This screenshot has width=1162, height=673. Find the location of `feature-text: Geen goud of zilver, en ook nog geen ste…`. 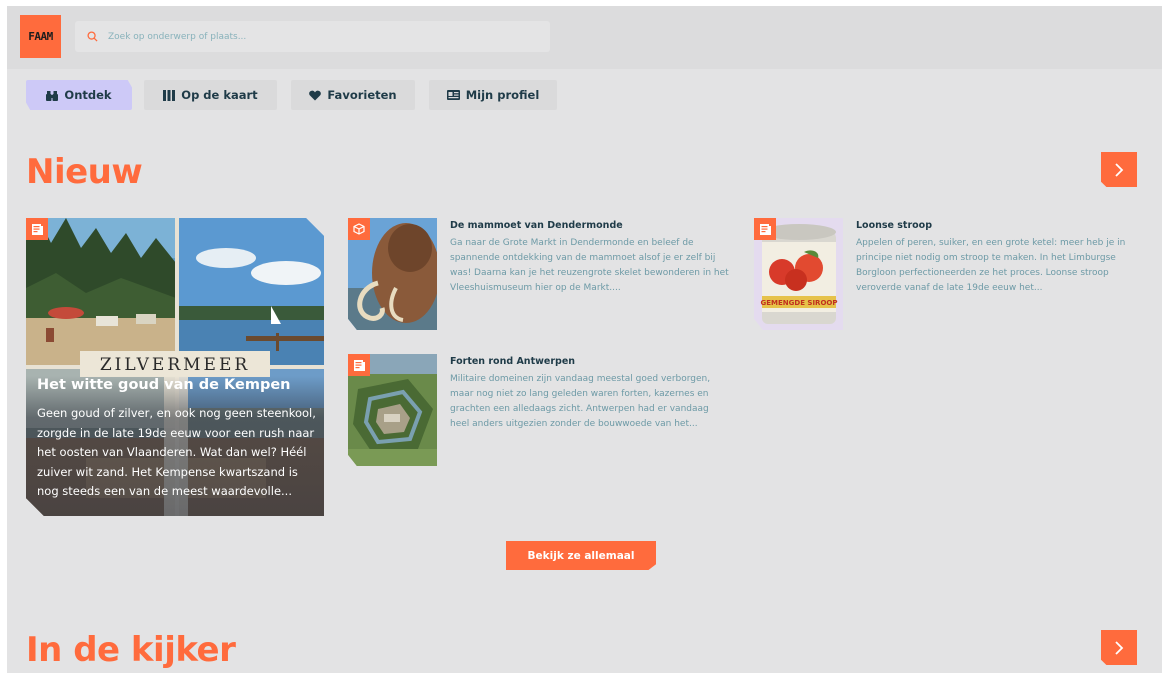

feature-text: Geen goud of zilver, en ook nog geen ste… is located at coordinates (176, 452).